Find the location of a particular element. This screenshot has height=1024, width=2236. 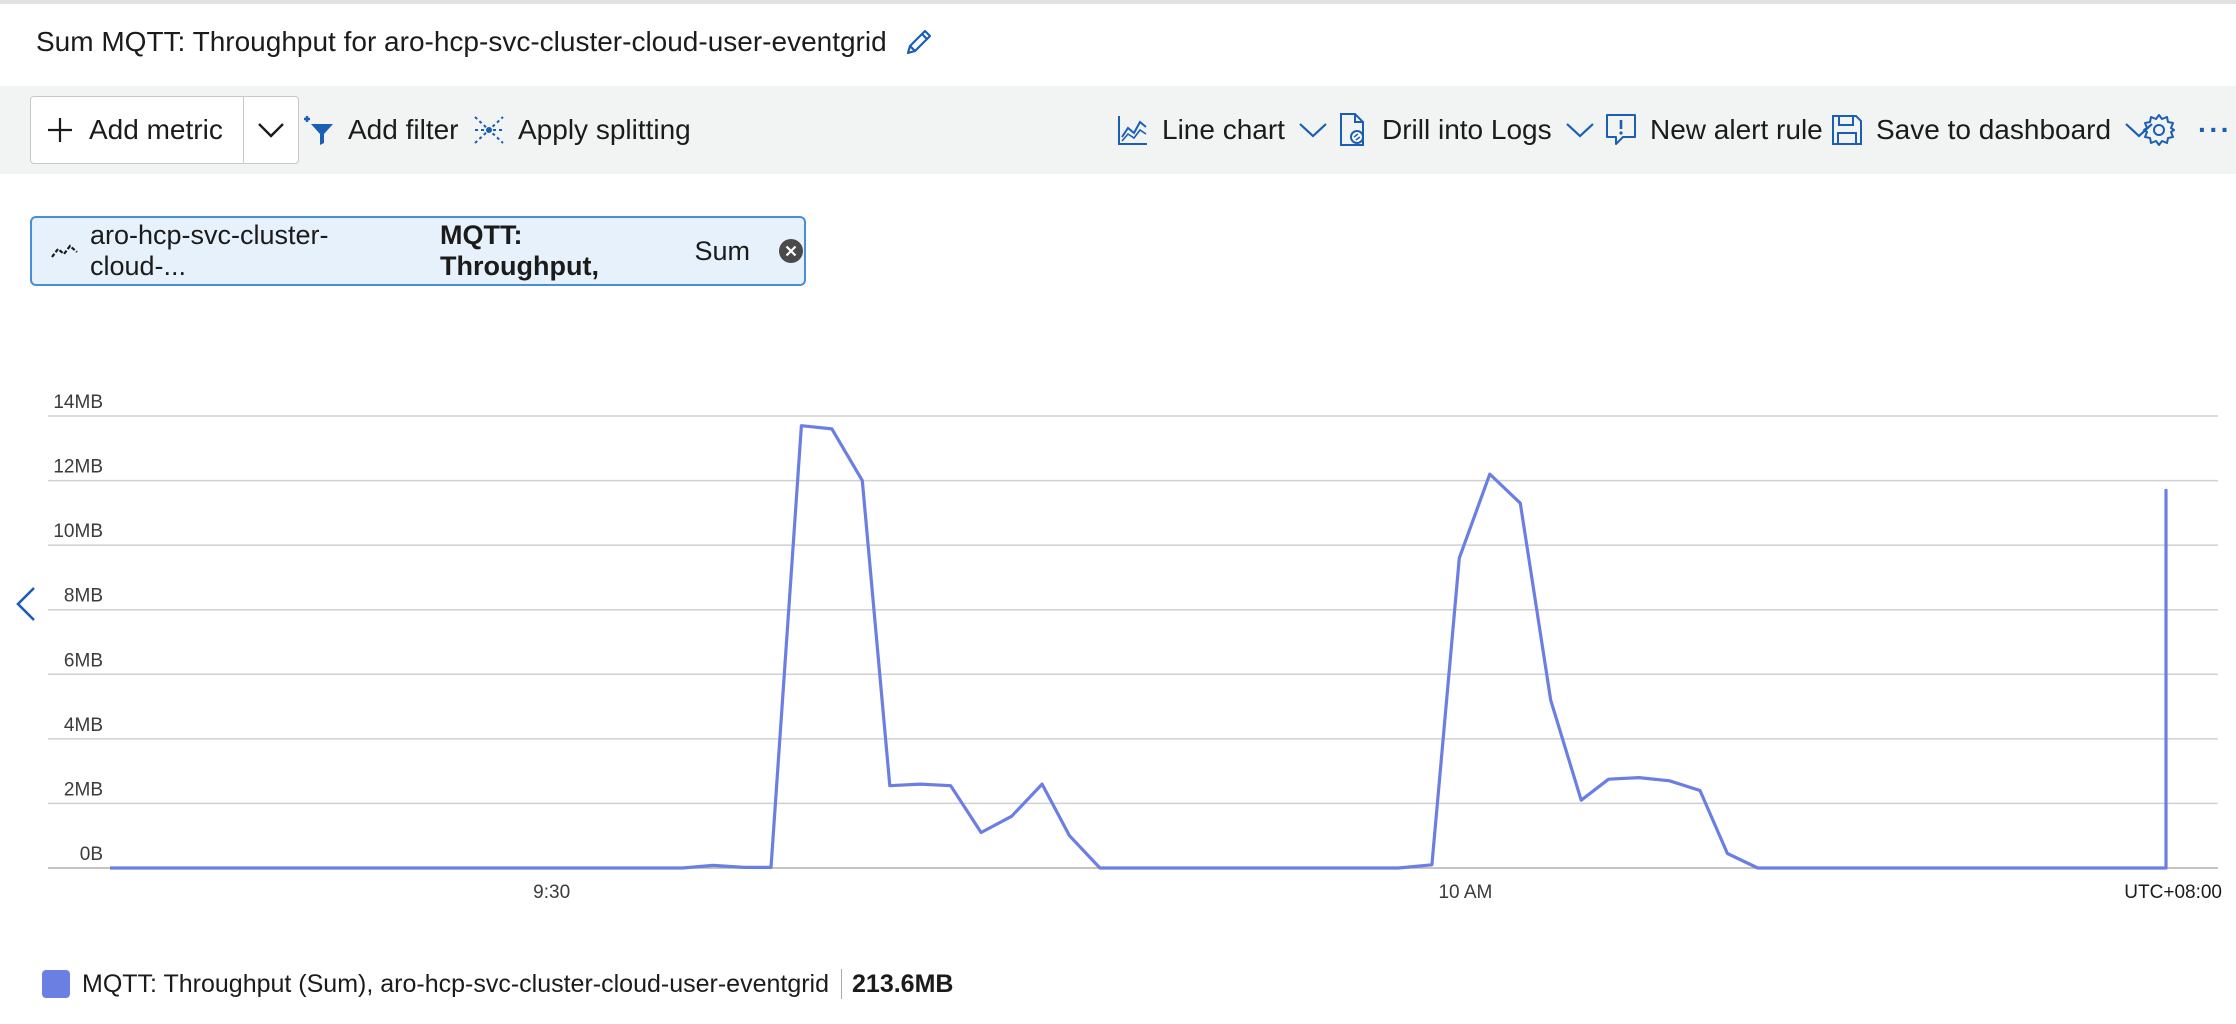

gear-icon is located at coordinates (2159, 130).